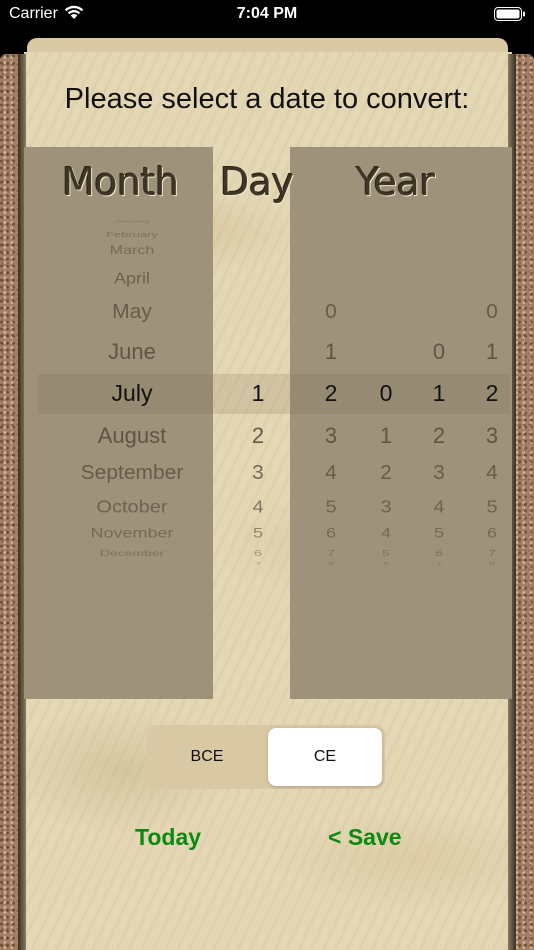 This screenshot has height=950, width=534. Describe the element at coordinates (258, 473) in the screenshot. I see `day-wheel-item: 3` at that location.